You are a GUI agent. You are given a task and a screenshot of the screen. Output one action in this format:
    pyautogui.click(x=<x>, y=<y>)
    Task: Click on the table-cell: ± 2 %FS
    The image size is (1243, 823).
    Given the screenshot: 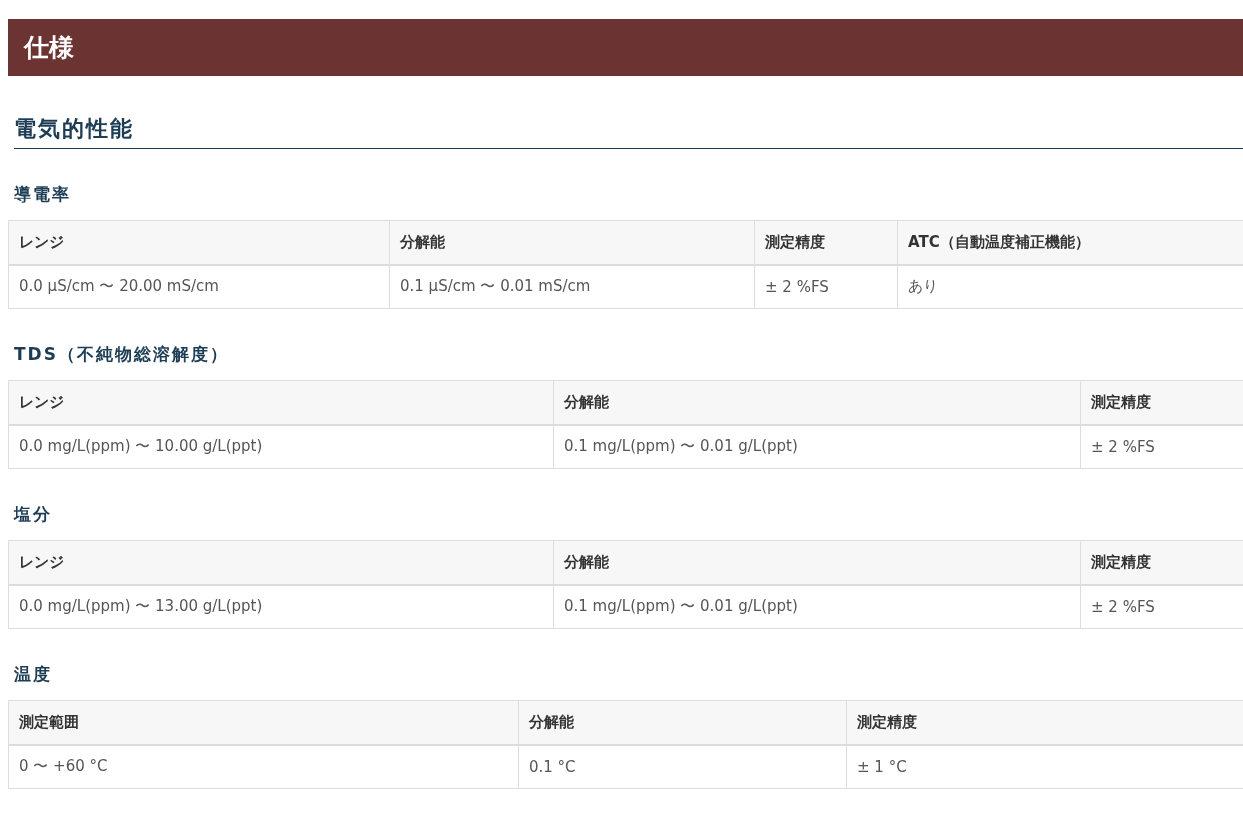 What is the action you would take?
    pyautogui.click(x=826, y=286)
    